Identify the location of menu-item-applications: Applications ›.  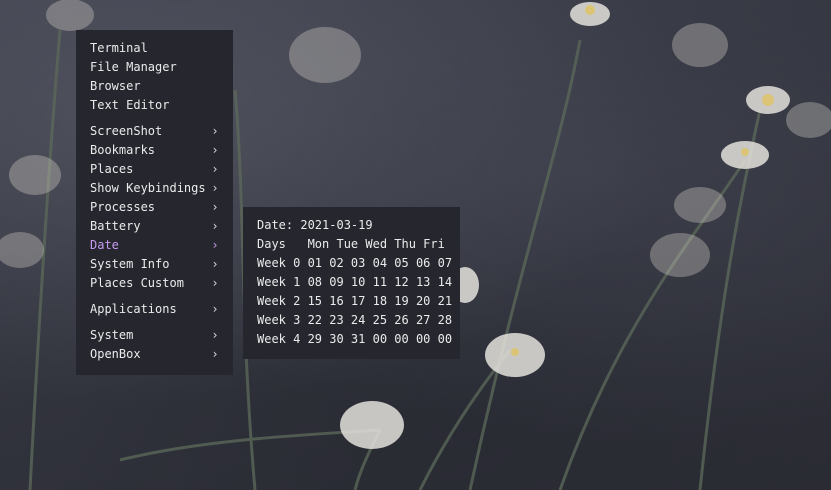
(155, 309).